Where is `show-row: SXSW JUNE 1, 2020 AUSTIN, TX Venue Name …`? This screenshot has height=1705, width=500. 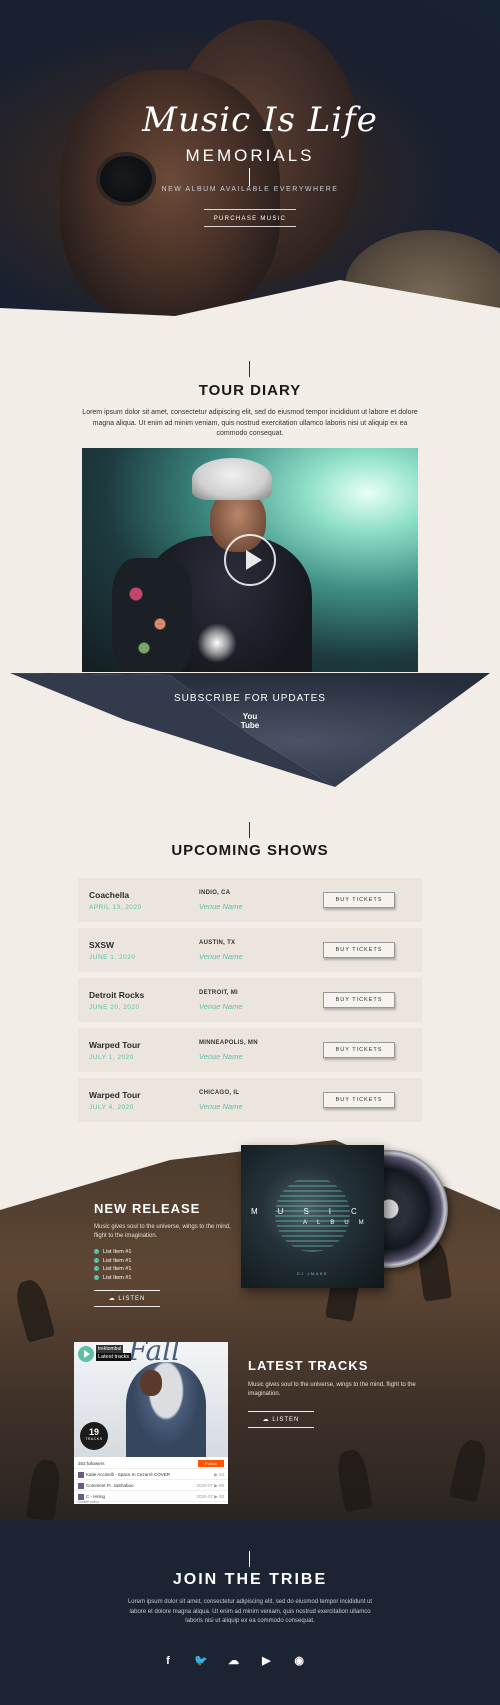
show-row: SXSW JUNE 1, 2020 AUSTIN, TX Venue Name … is located at coordinates (250, 950).